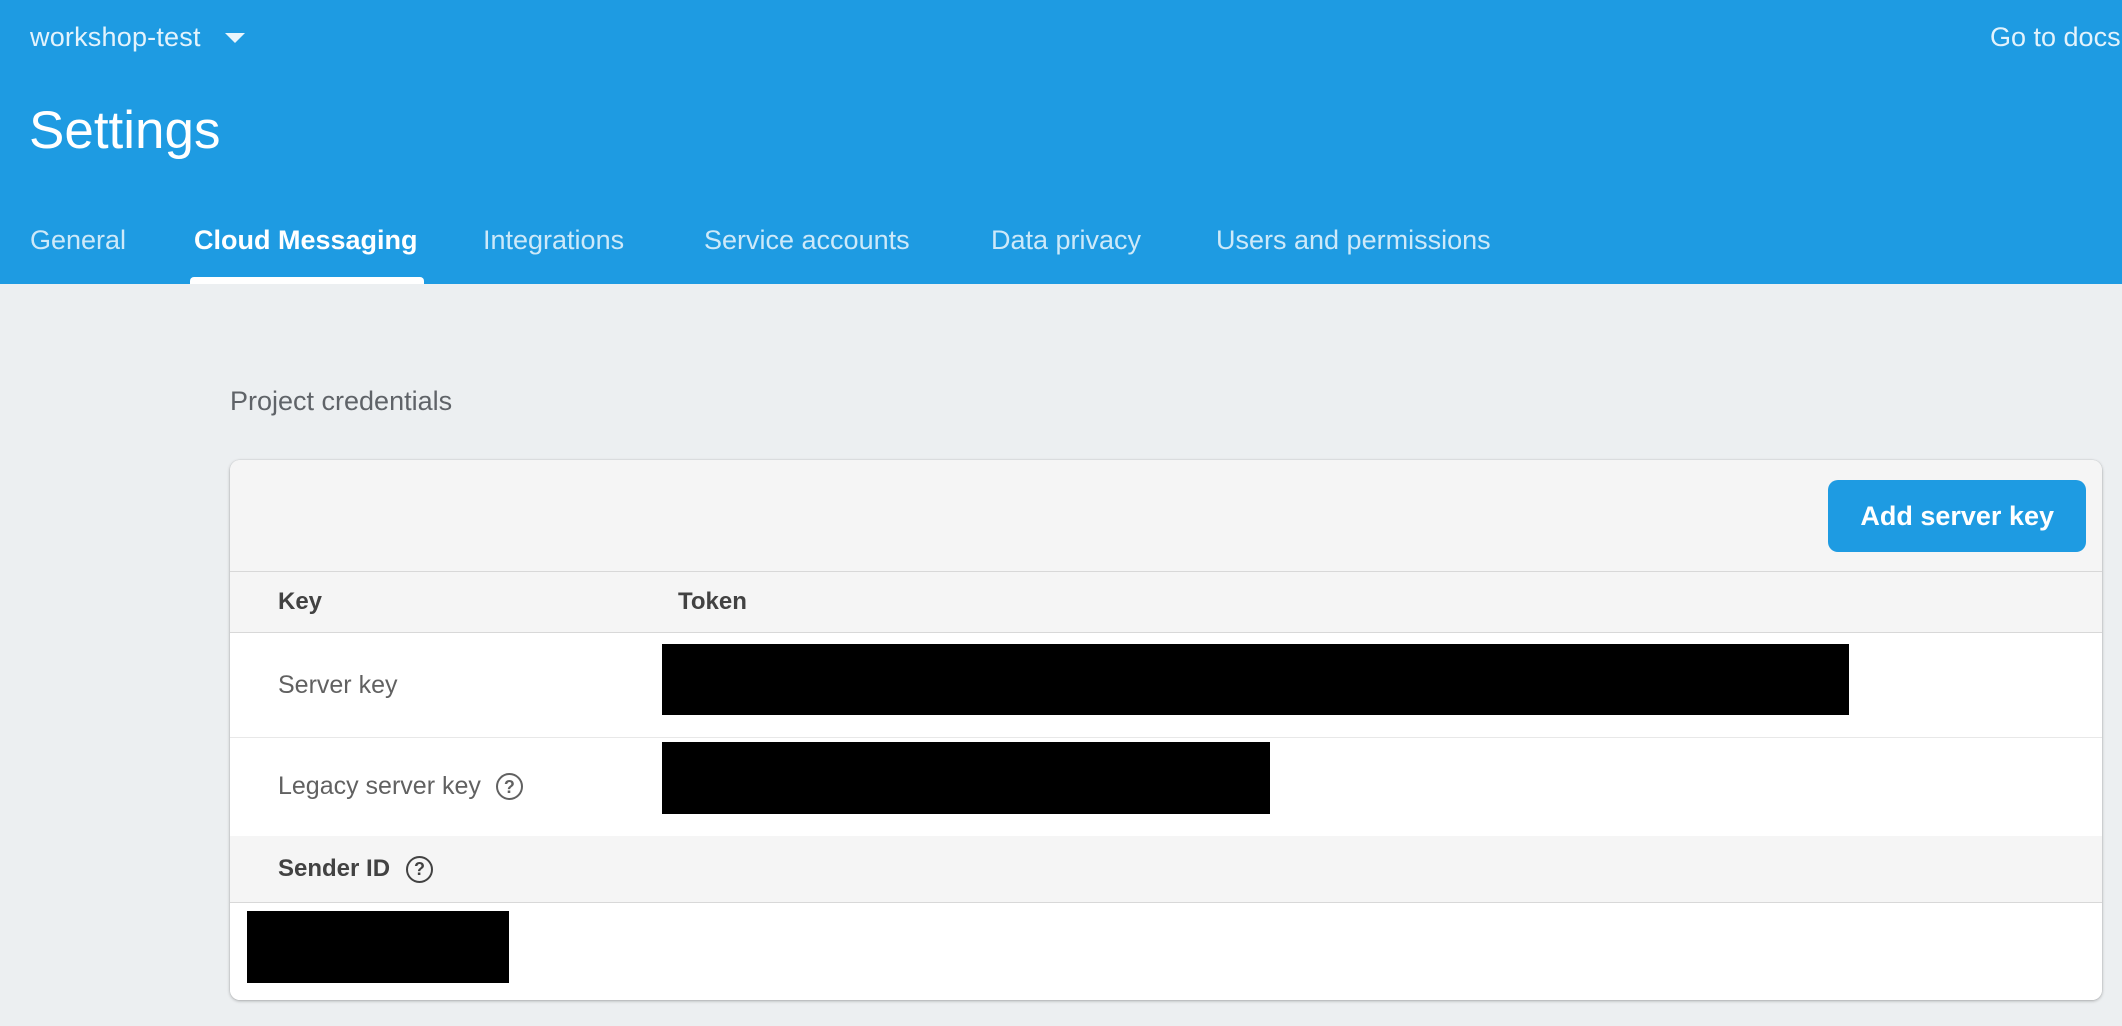 The image size is (2122, 1026). I want to click on sender-id-row, so click(1166, 951).